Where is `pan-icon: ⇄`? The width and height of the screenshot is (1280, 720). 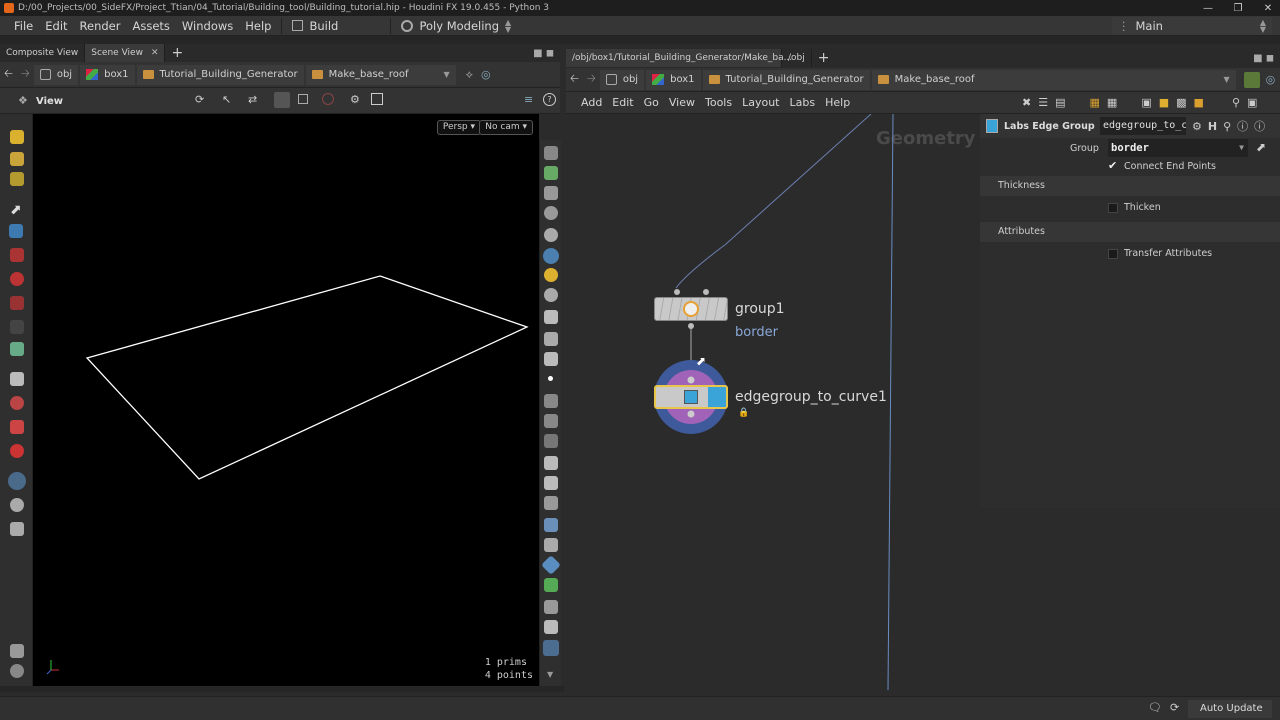 pan-icon: ⇄ is located at coordinates (252, 99).